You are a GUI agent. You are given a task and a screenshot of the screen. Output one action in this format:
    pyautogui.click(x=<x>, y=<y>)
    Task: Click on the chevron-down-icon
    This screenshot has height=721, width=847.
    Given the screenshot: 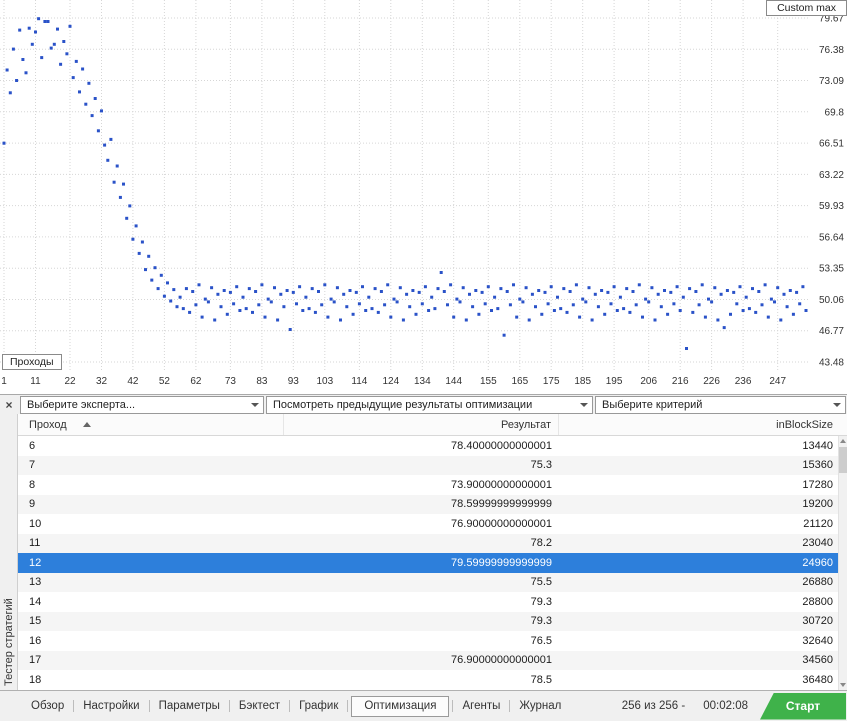 What is the action you would take?
    pyautogui.click(x=584, y=404)
    